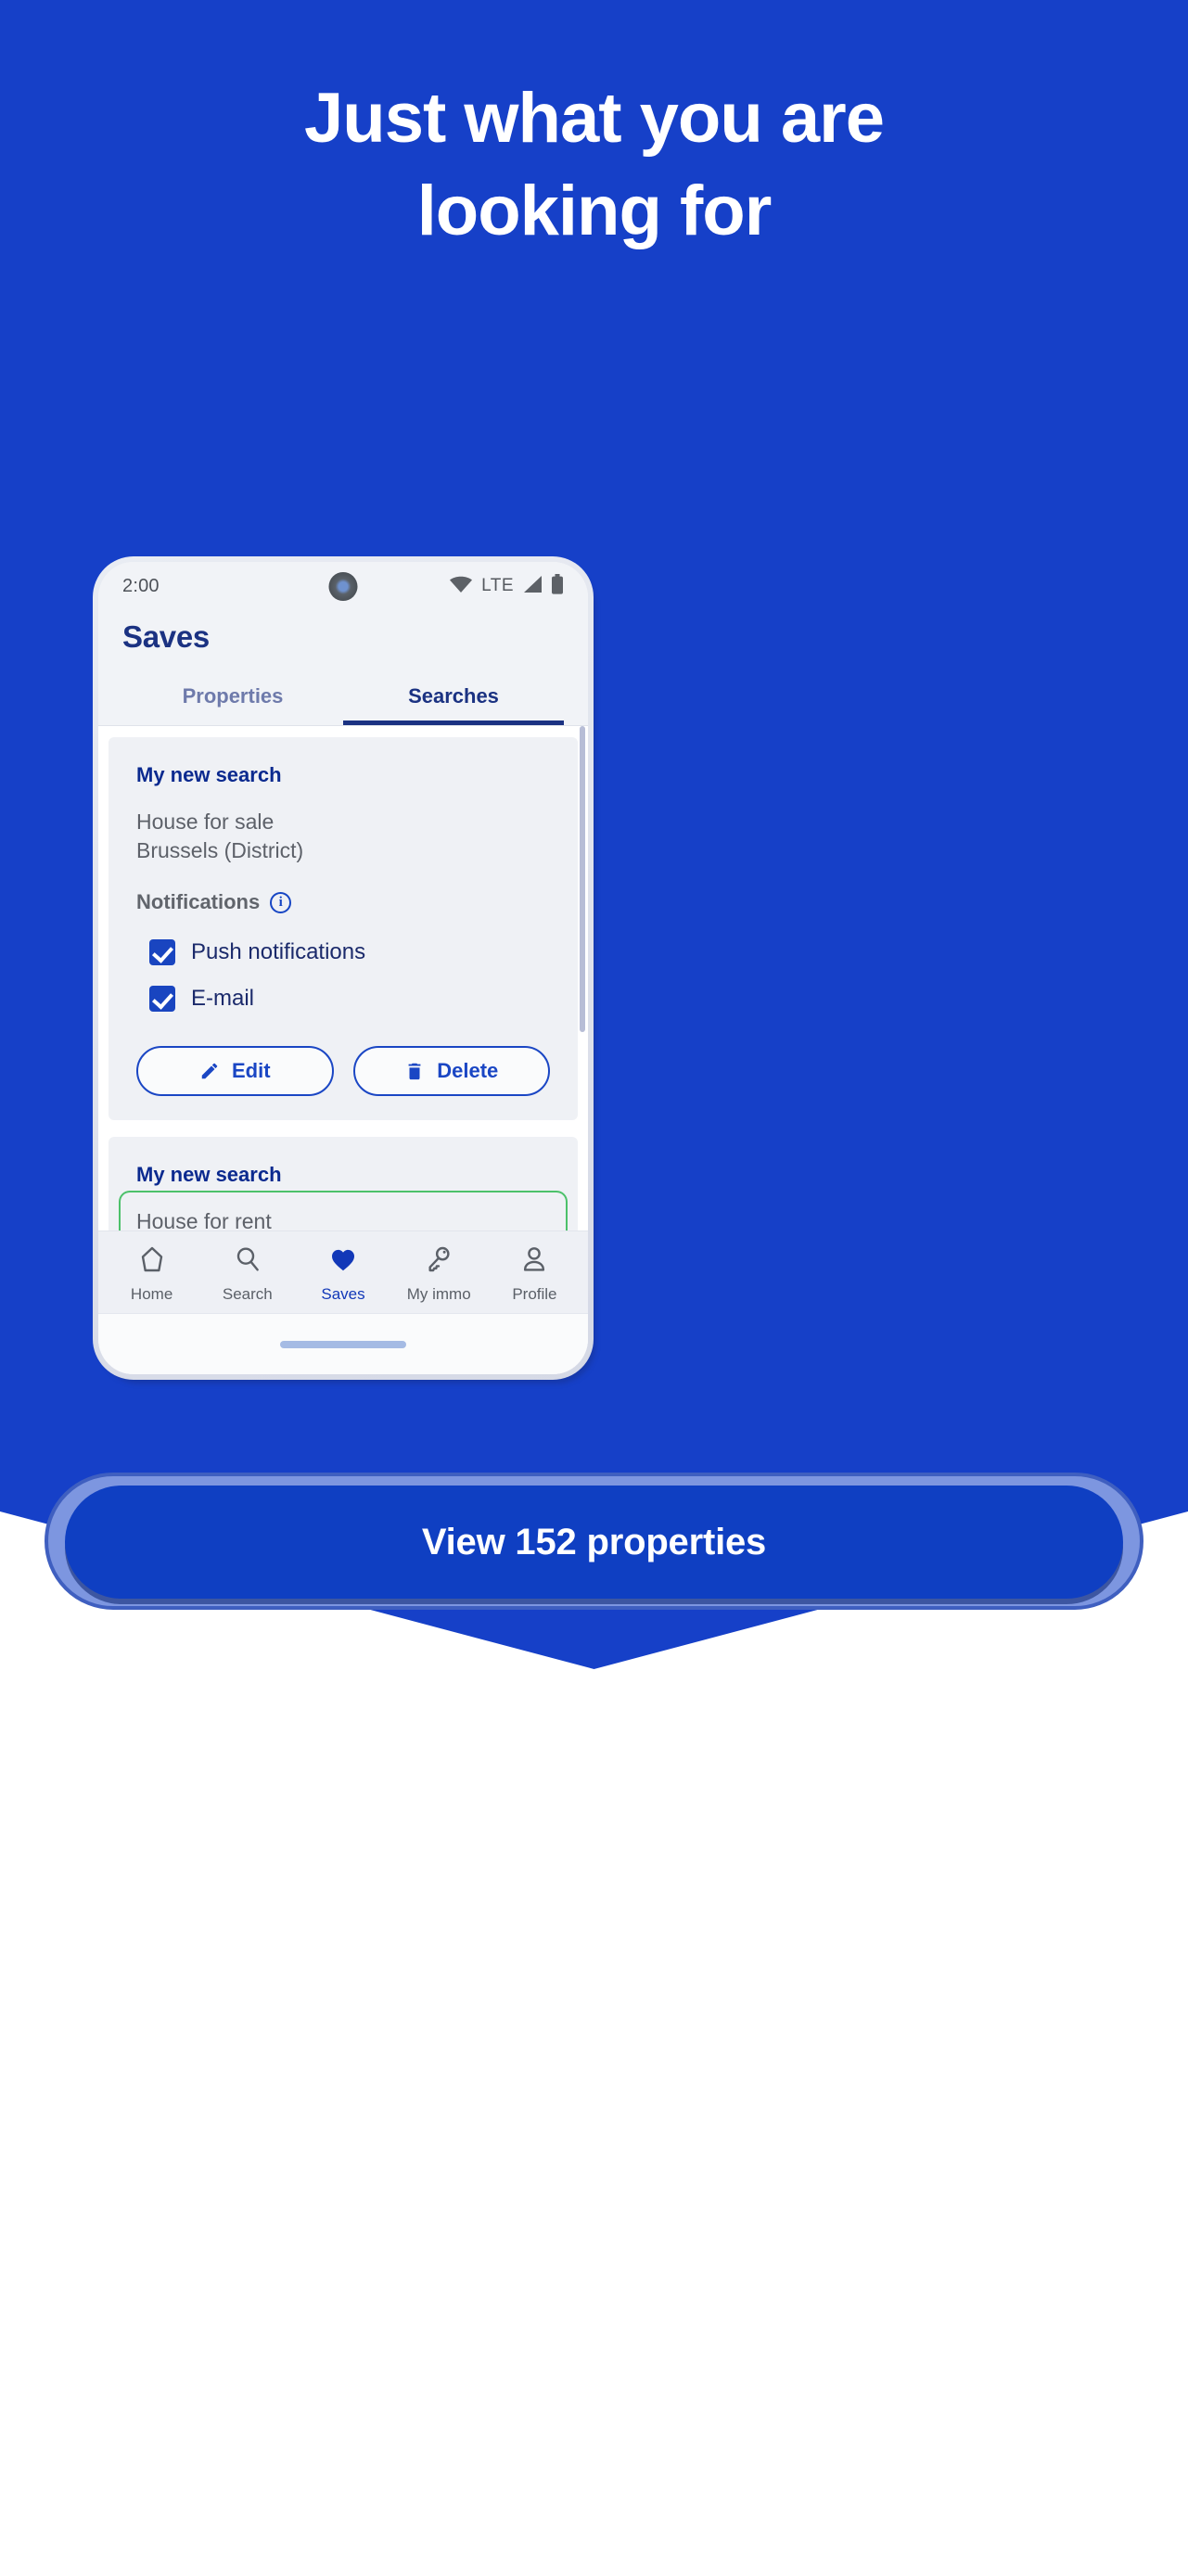 The height and width of the screenshot is (2576, 1188). What do you see at coordinates (414, 1071) in the screenshot?
I see `trash-icon` at bounding box center [414, 1071].